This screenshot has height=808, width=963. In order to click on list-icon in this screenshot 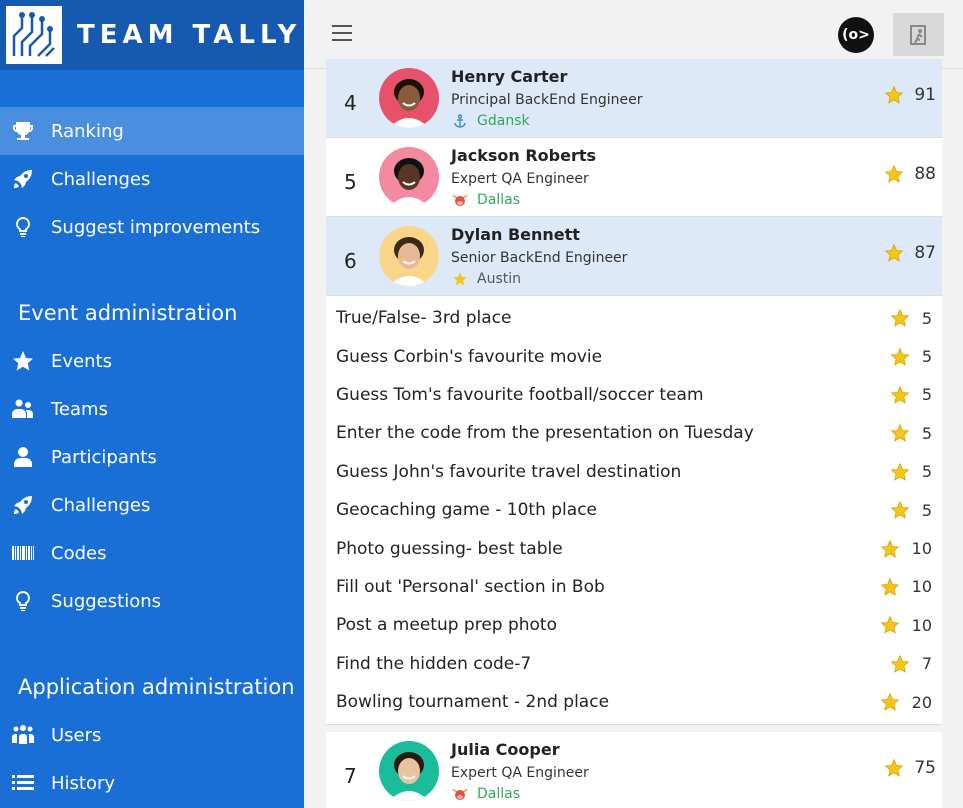, I will do `click(23, 783)`.